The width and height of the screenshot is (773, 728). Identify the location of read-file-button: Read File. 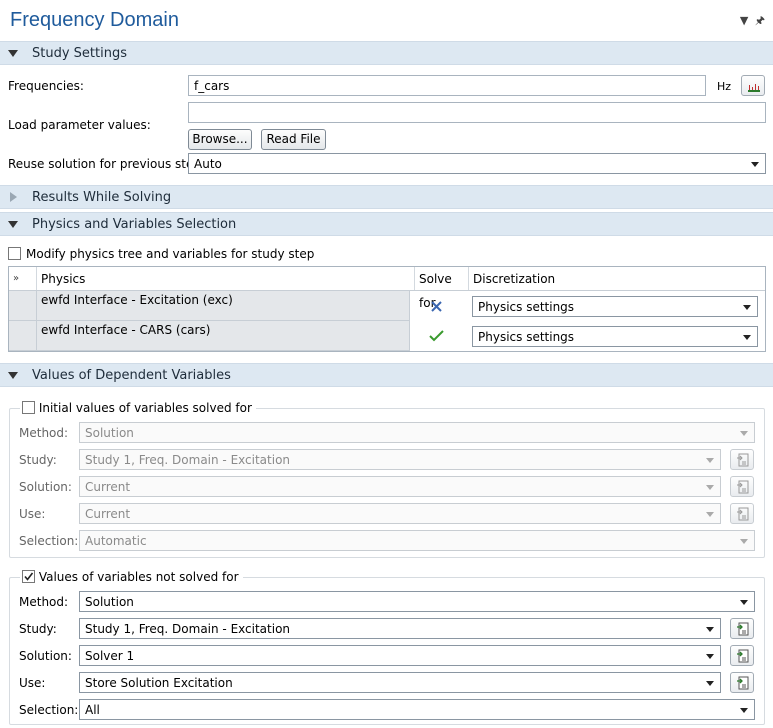
(293, 139).